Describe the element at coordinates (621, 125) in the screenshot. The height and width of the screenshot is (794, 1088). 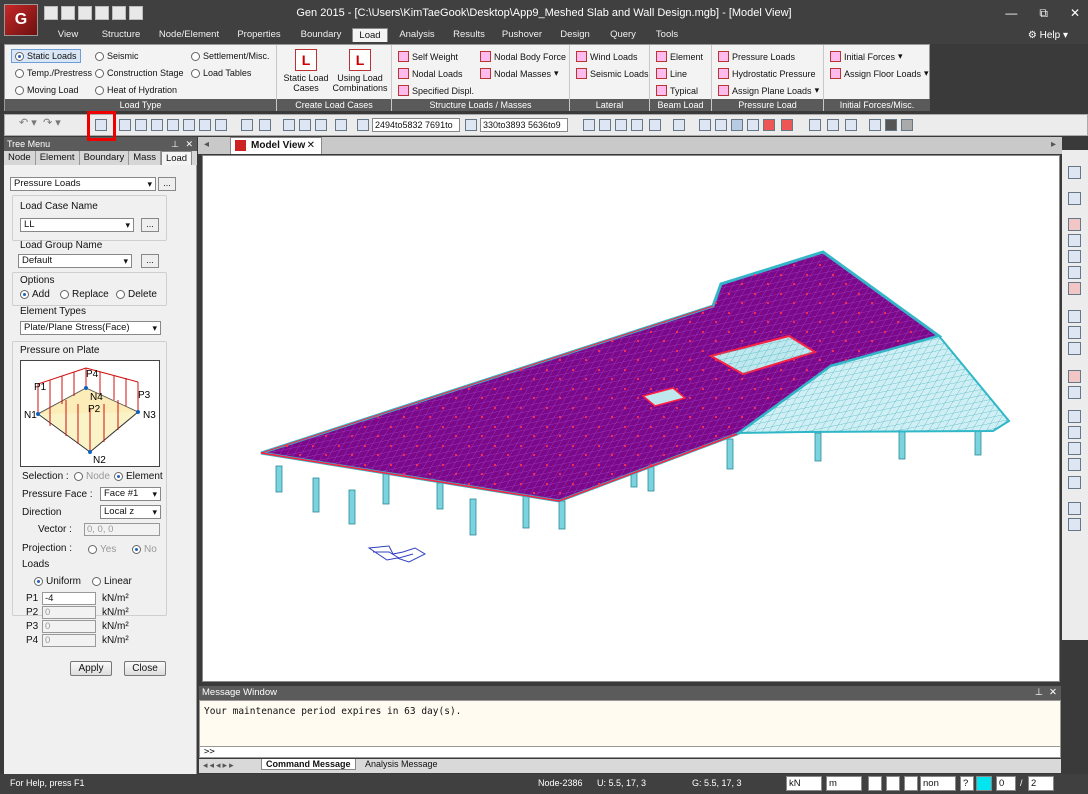
I see `arrow-icon` at that location.